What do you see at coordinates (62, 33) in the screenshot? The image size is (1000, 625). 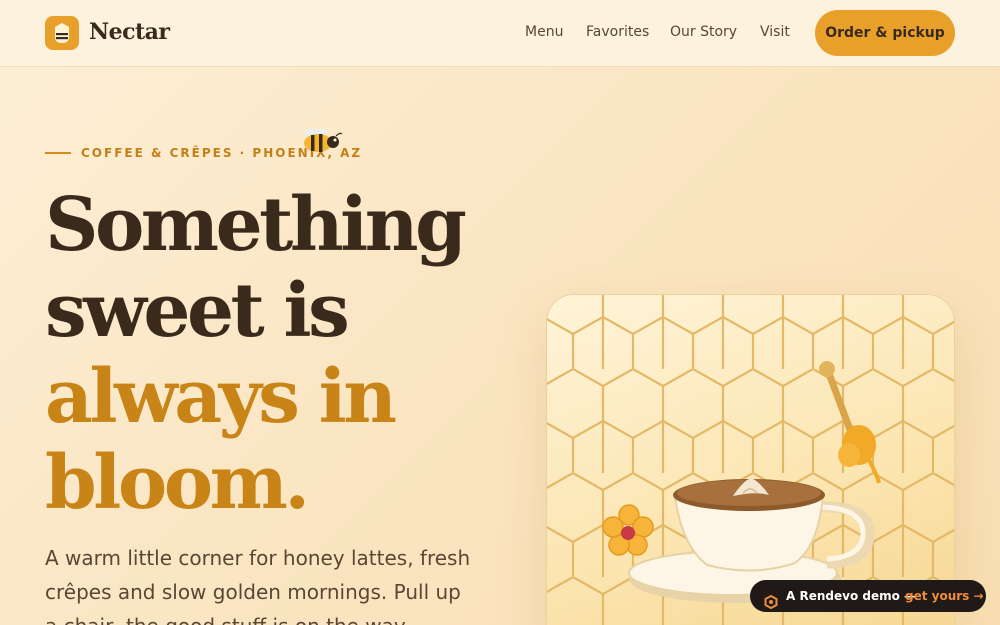 I see `nectar-logo-icon` at bounding box center [62, 33].